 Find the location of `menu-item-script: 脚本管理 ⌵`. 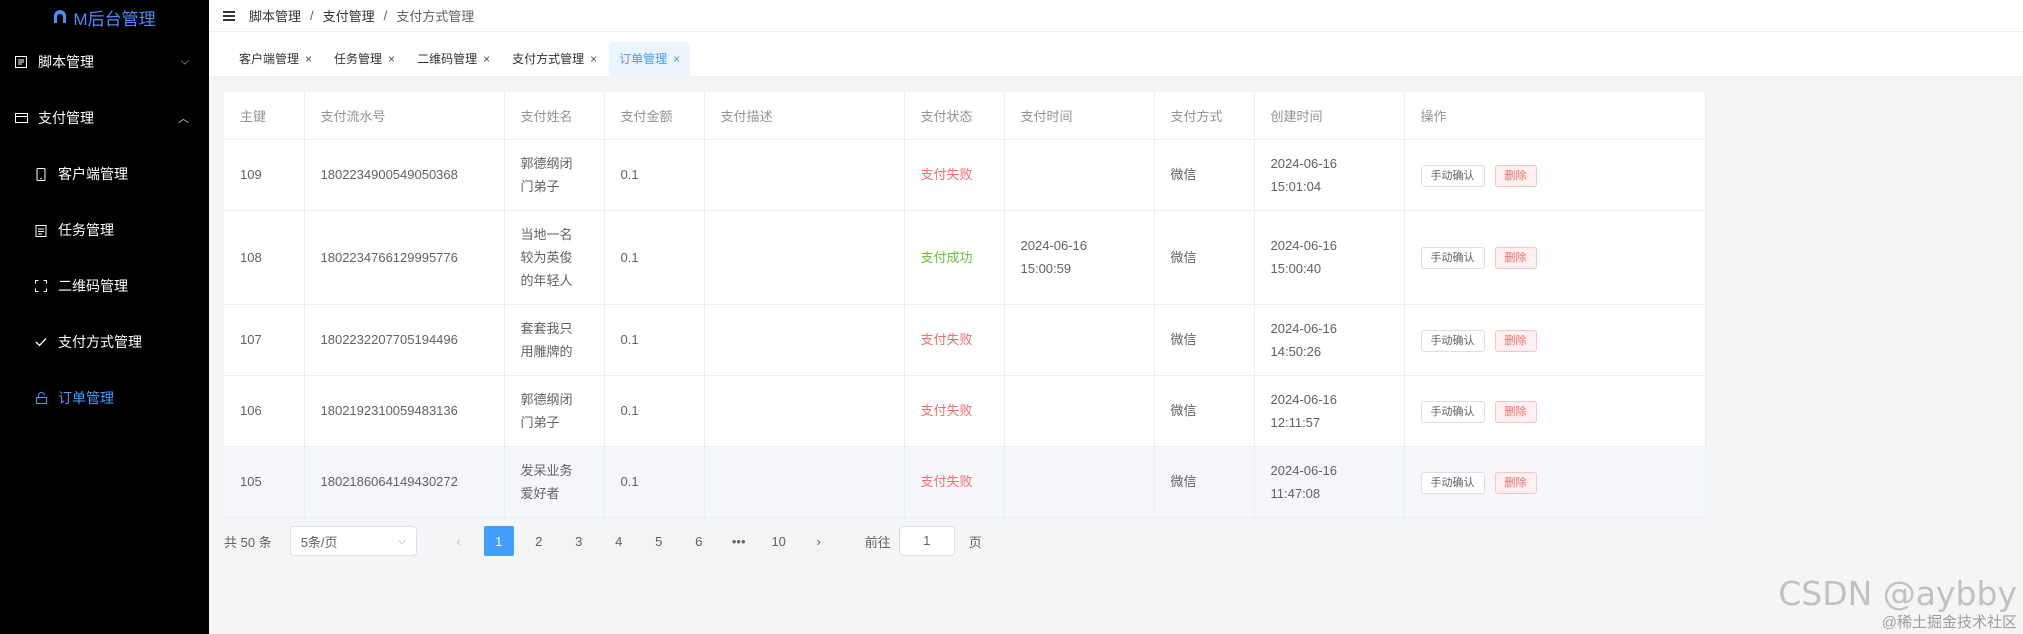

menu-item-script: 脚本管理 ⌵ is located at coordinates (104, 62).